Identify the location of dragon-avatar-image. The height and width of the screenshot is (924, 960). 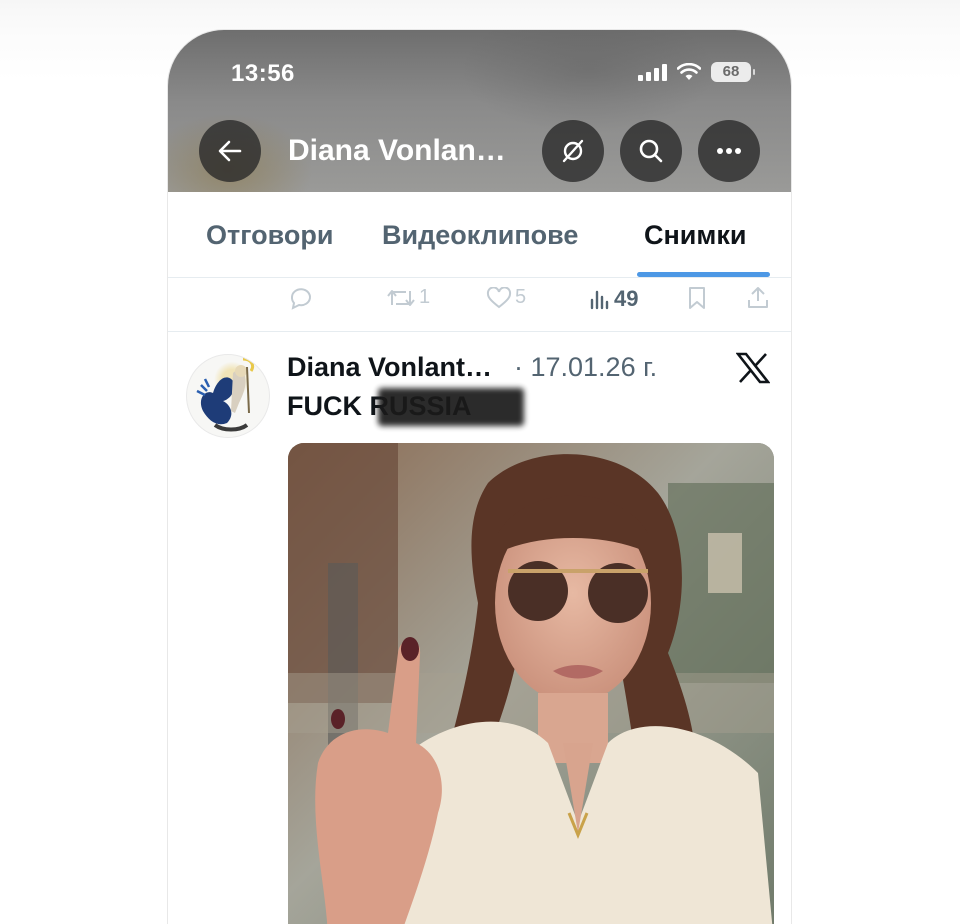
(225, 394).